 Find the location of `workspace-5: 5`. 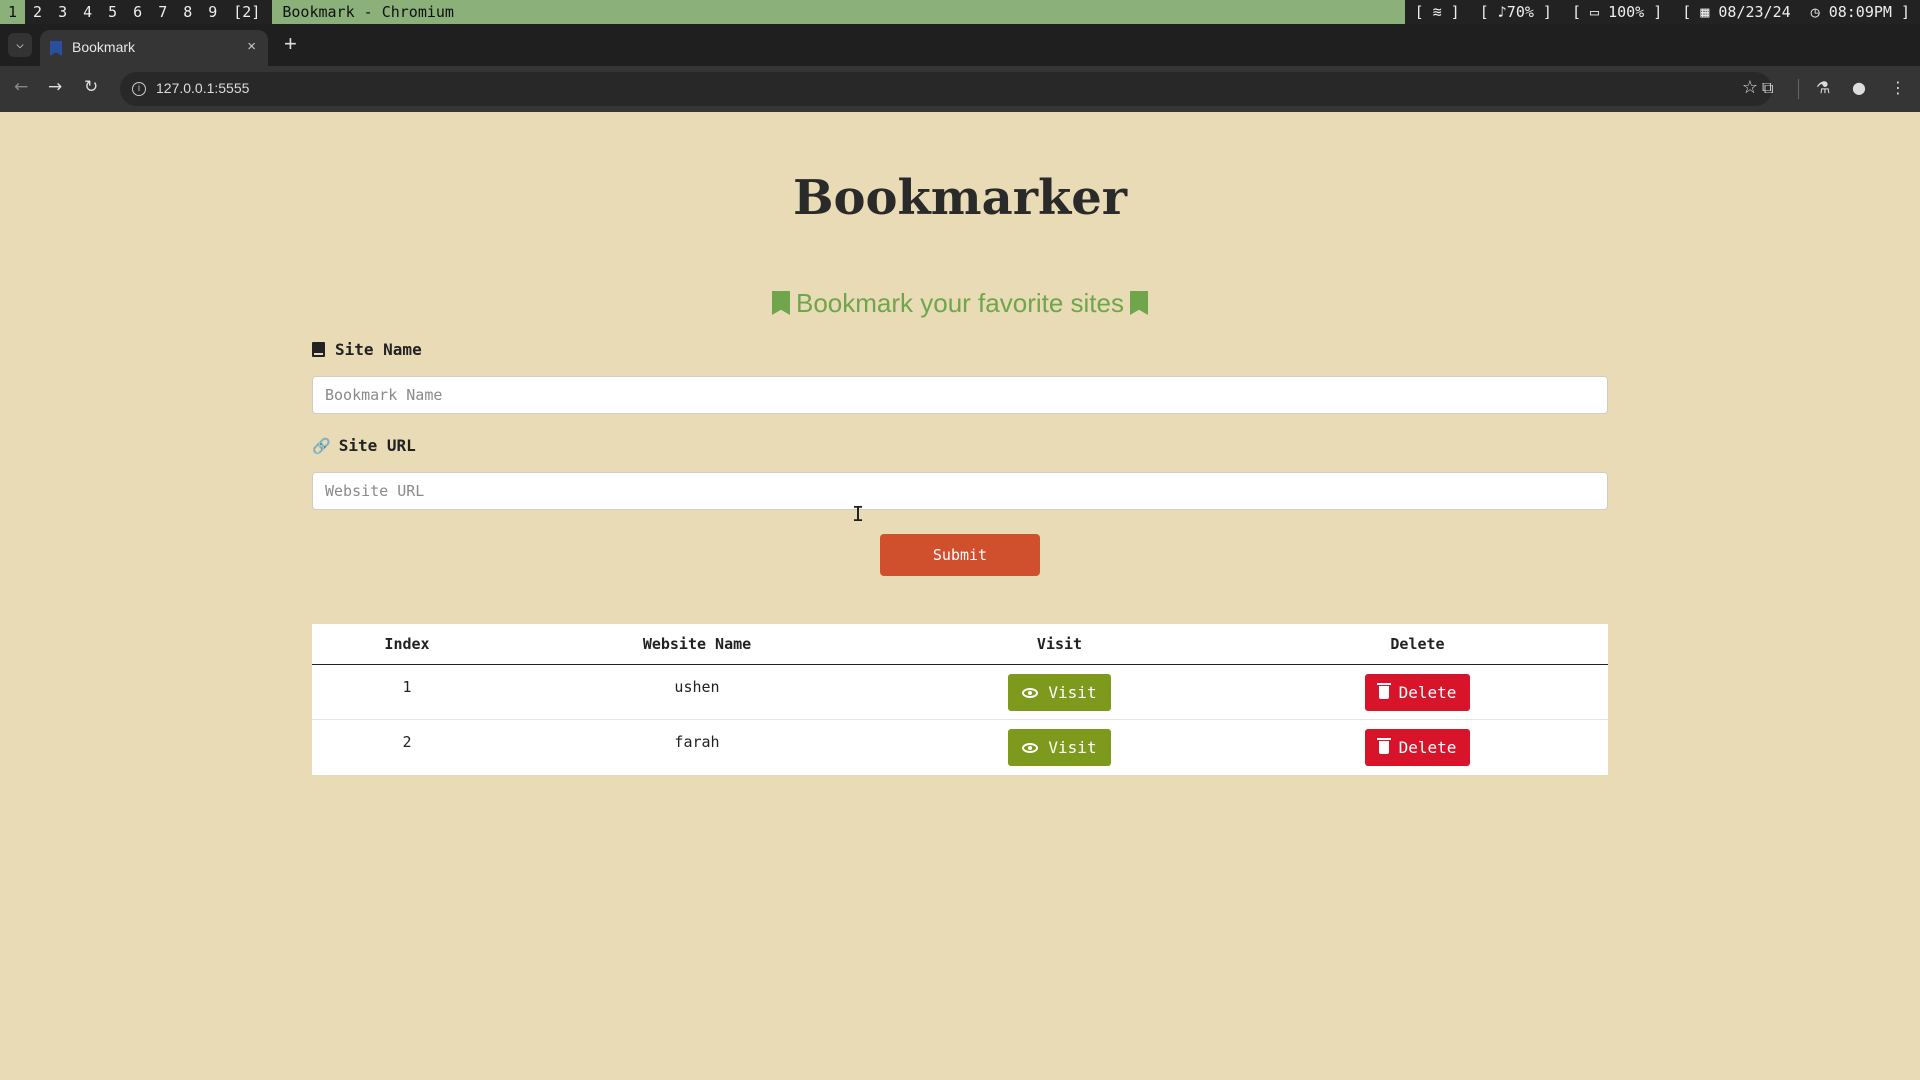

workspace-5: 5 is located at coordinates (112, 12).